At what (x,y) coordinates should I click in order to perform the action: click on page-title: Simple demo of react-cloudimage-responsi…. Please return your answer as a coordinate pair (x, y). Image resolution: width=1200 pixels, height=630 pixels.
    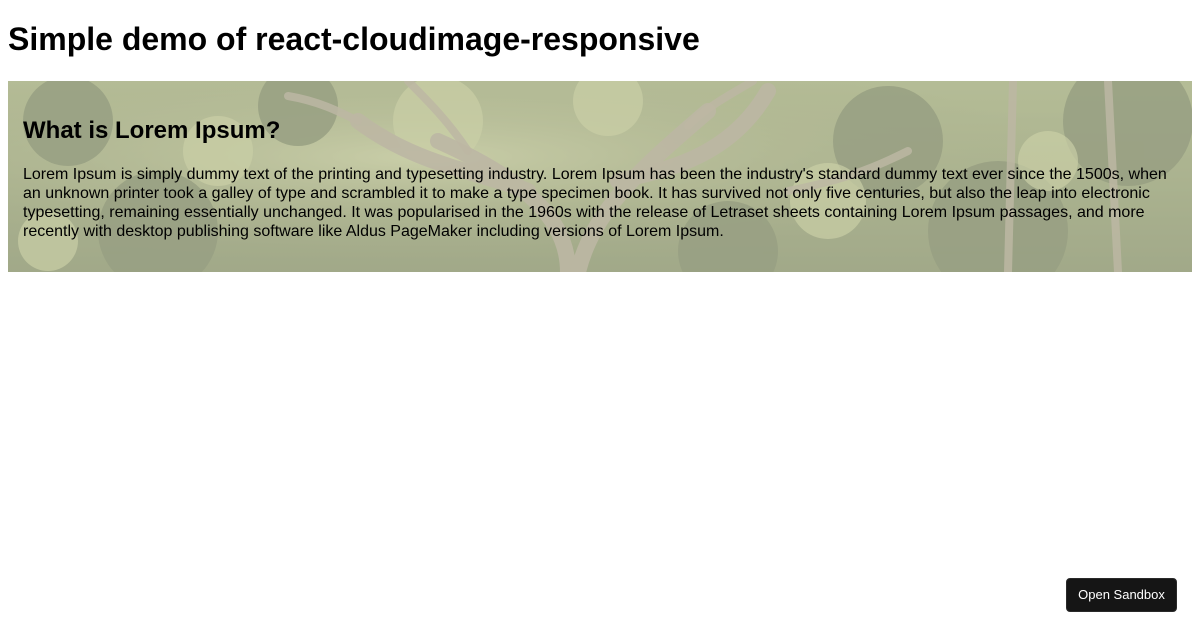
    Looking at the image, I should click on (354, 39).